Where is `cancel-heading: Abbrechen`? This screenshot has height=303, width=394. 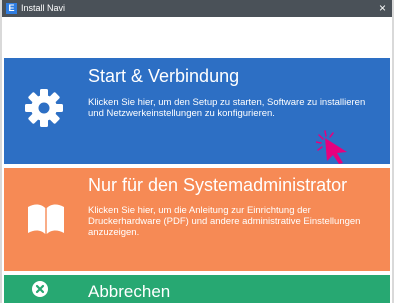 cancel-heading: Abbrechen is located at coordinates (129, 291).